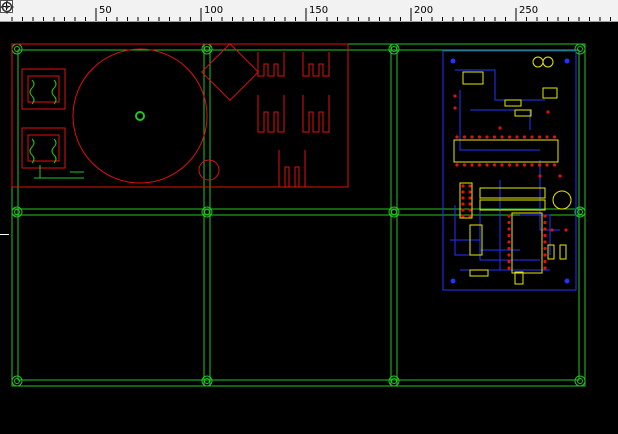 Image resolution: width=618 pixels, height=434 pixels. What do you see at coordinates (140, 116) in the screenshot?
I see `center-mark` at bounding box center [140, 116].